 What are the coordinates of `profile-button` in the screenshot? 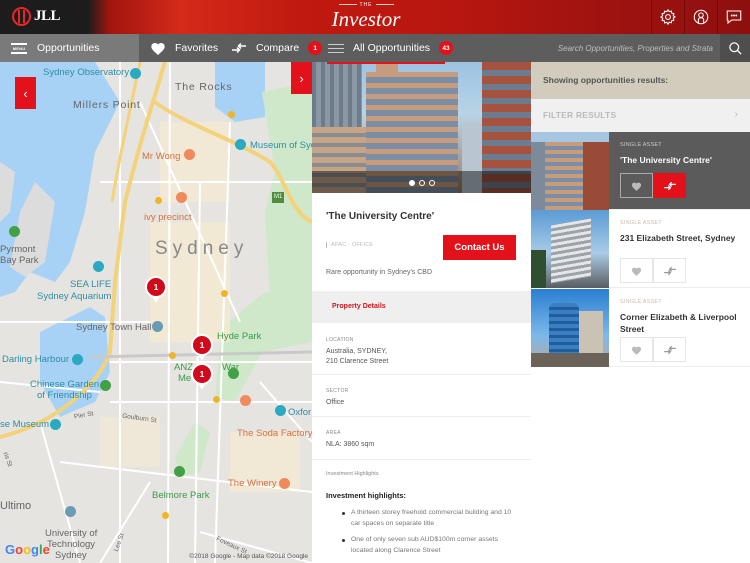 It's located at (700, 17).